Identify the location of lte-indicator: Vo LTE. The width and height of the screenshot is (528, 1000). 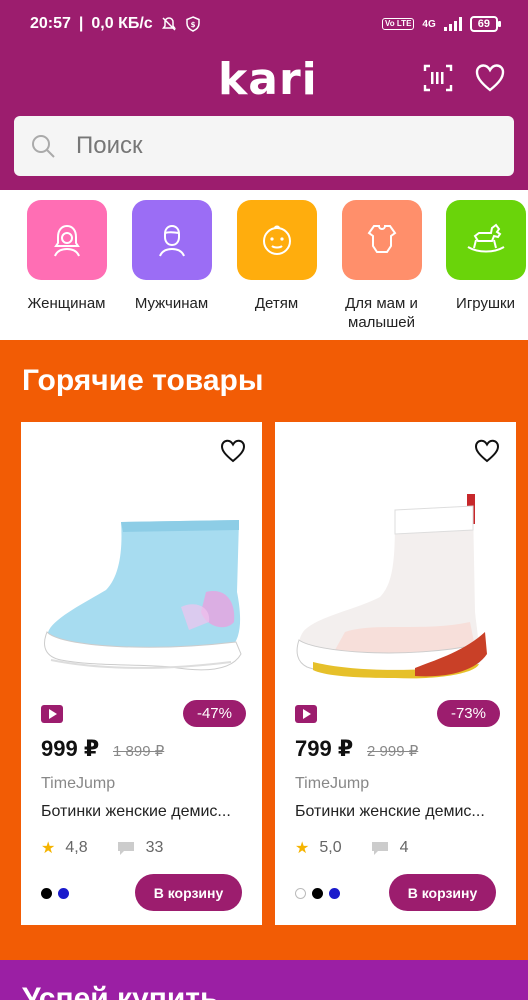
(398, 24).